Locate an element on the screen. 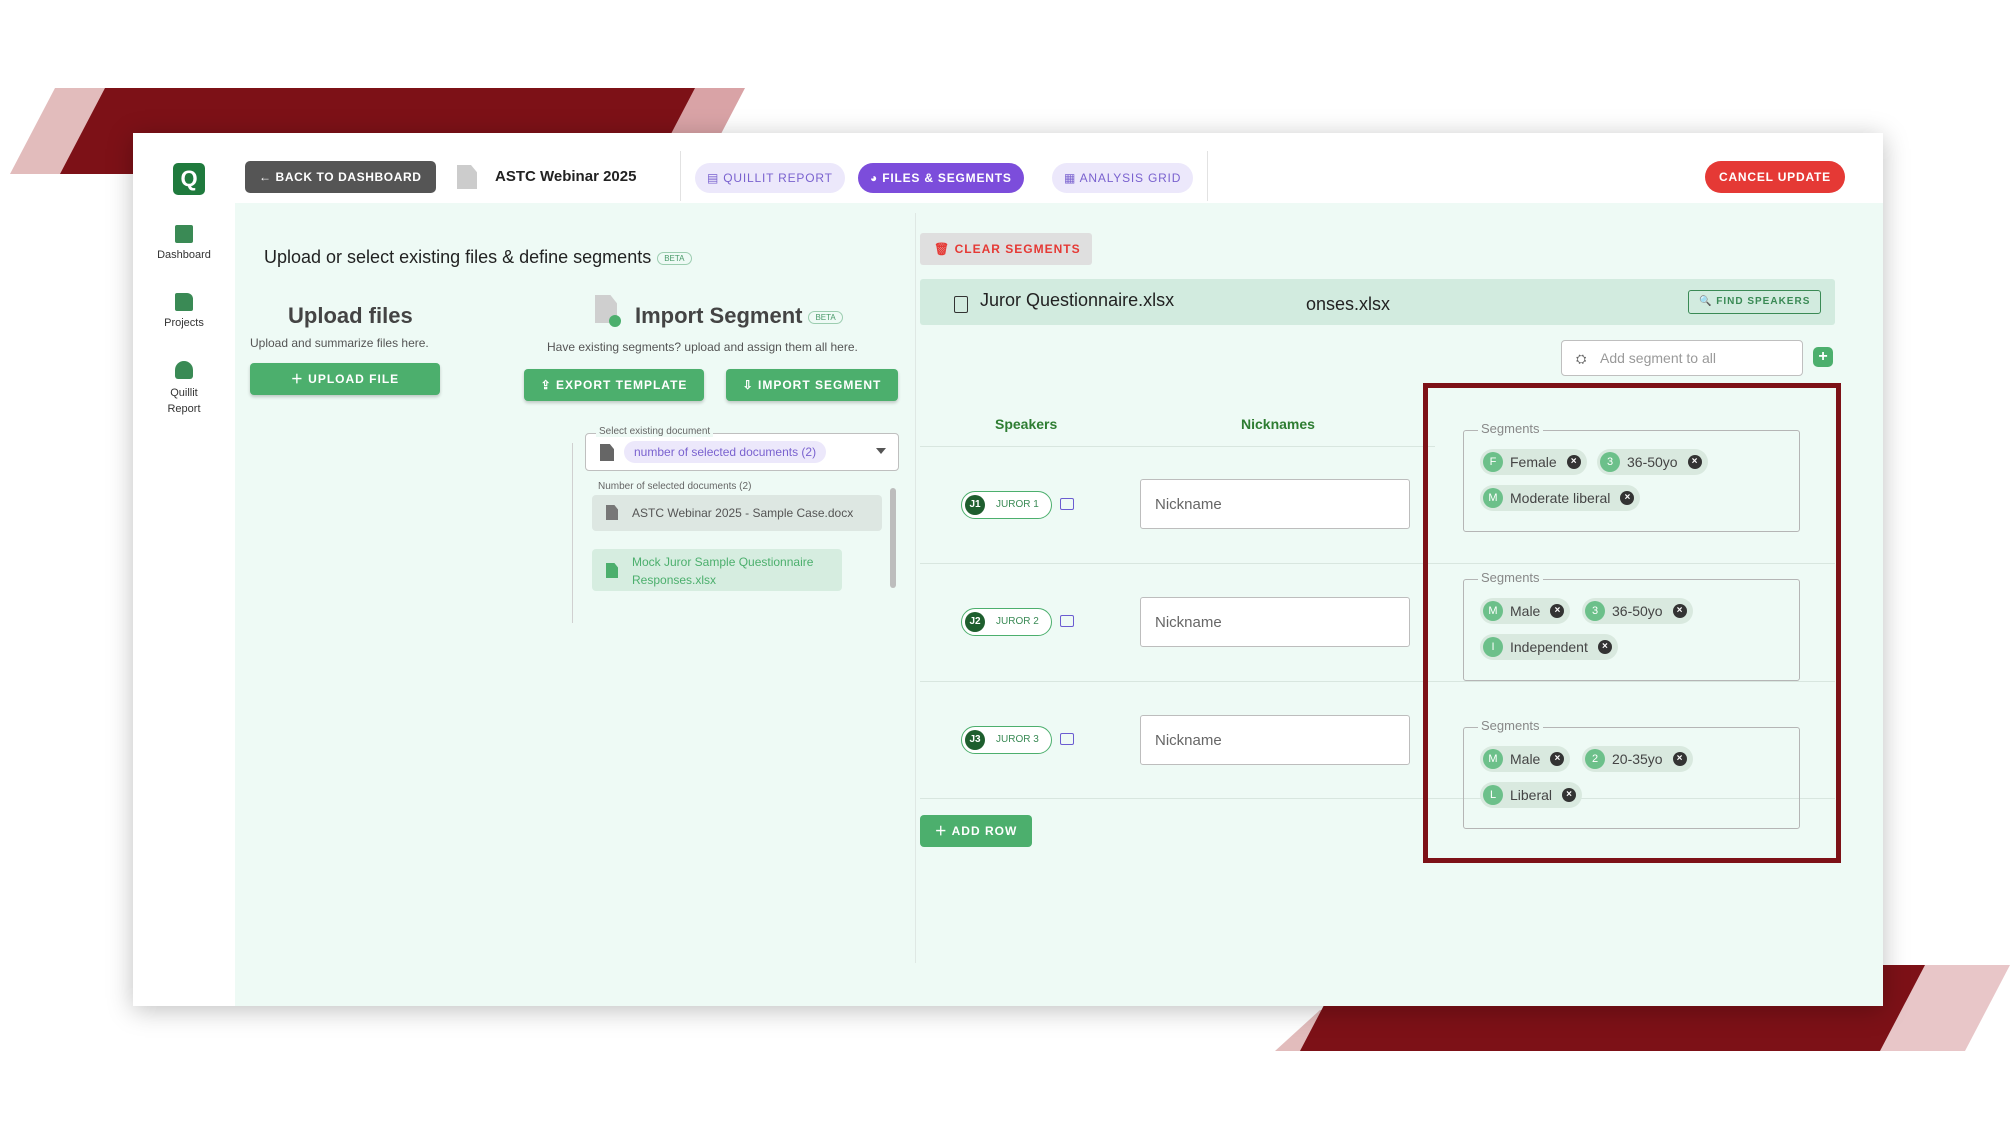 This screenshot has height=1132, width=2013. avatar: J1 is located at coordinates (975, 505).